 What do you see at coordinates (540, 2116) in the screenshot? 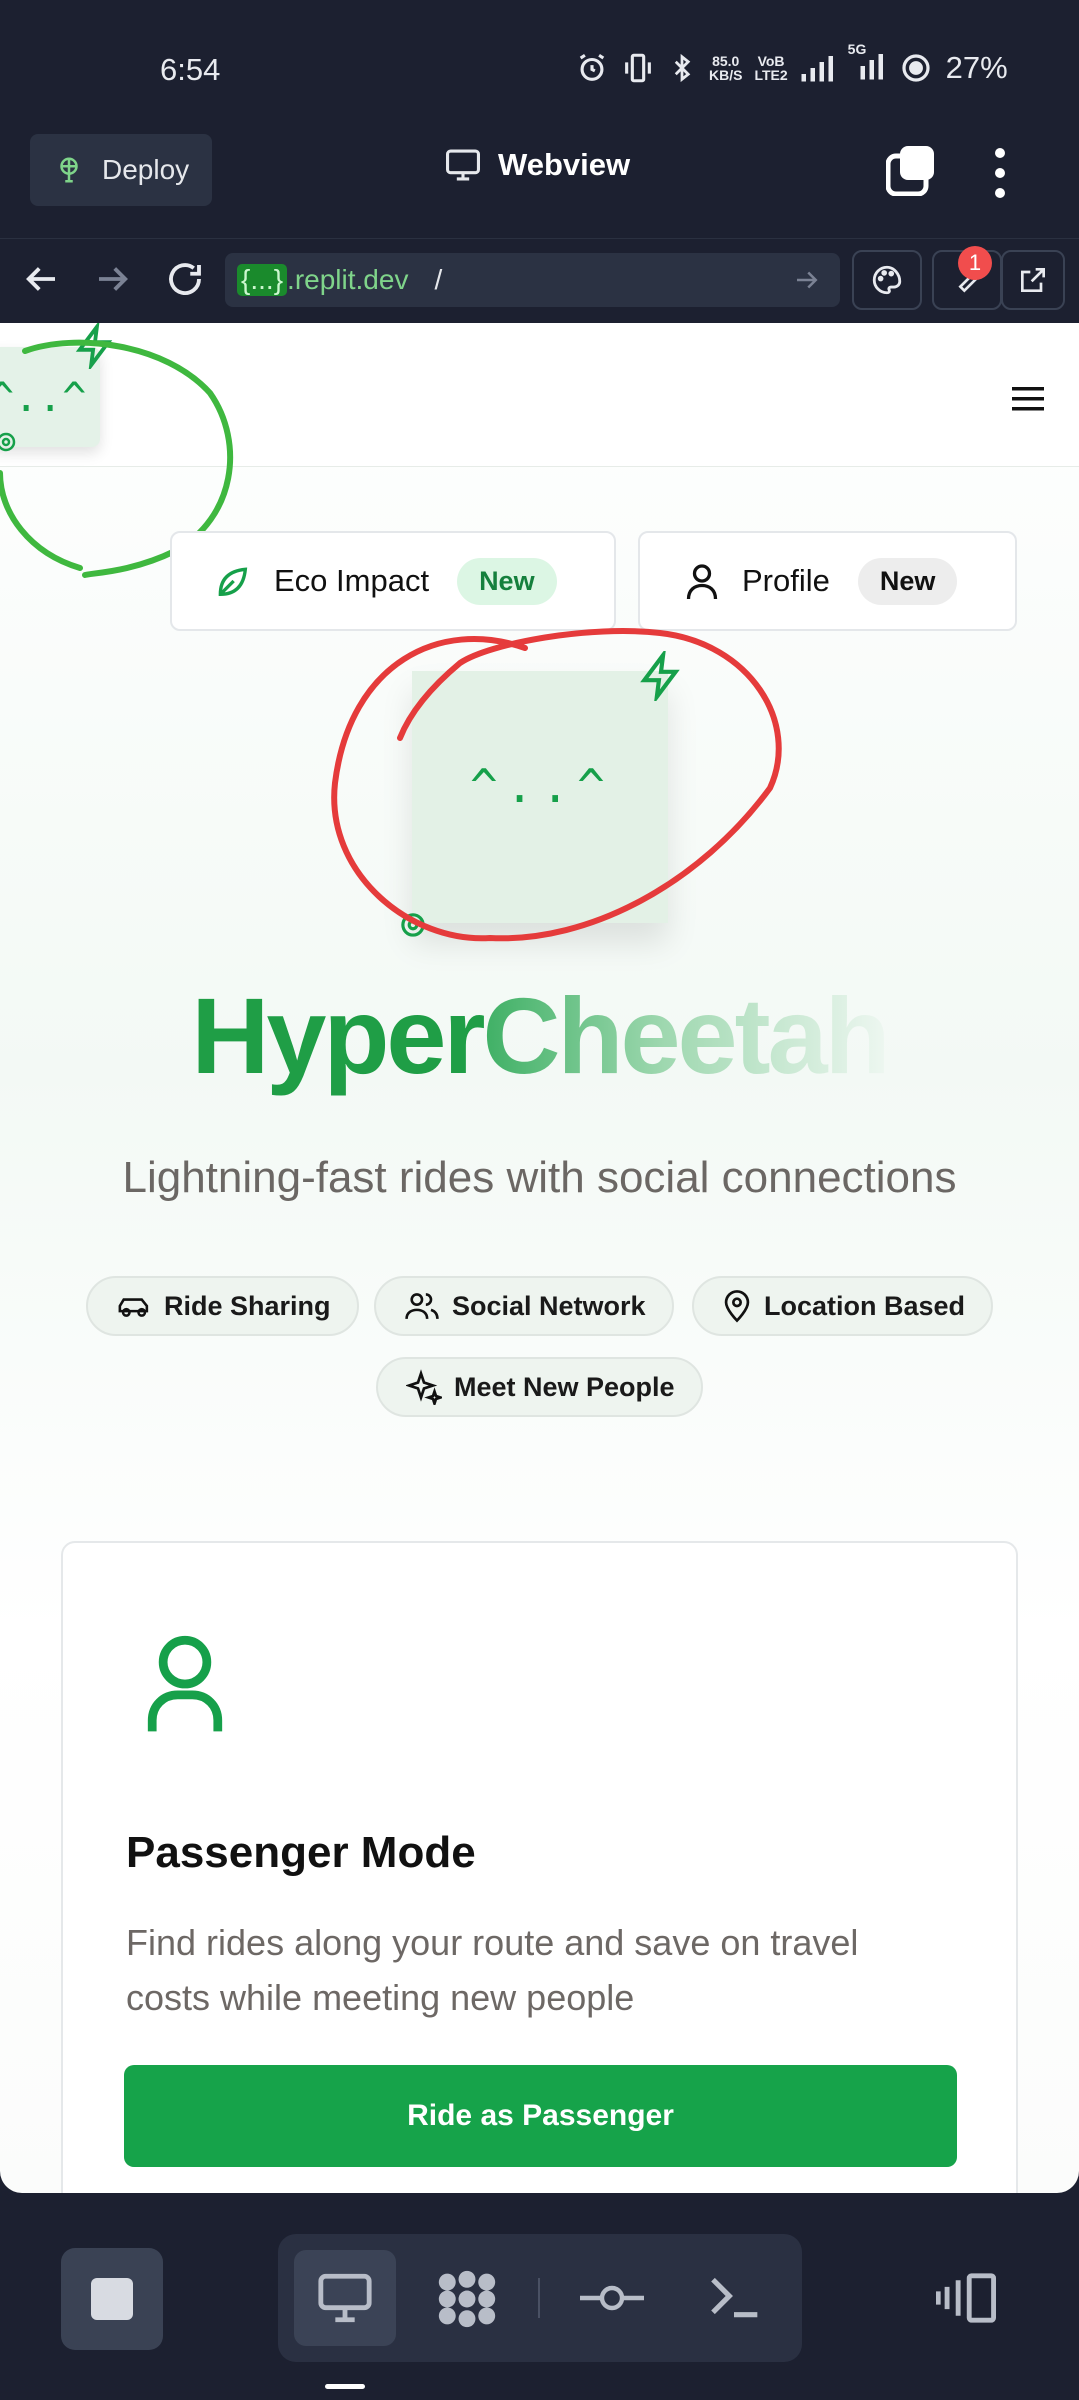
I see `ride-as-passenger-button: Ride as Passenger` at bounding box center [540, 2116].